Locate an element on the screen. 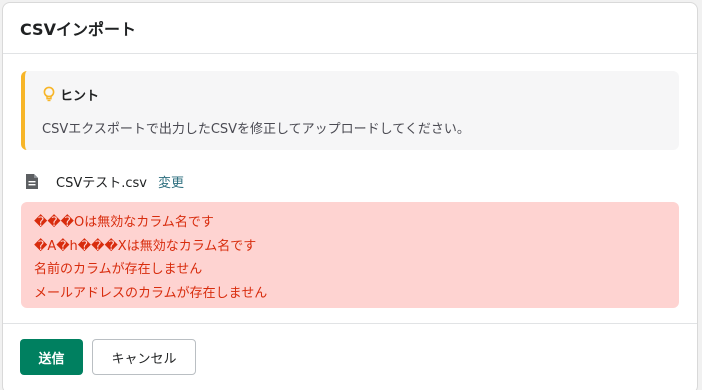 Image resolution: width=702 pixels, height=390 pixels. modal-header: CSVインポート is located at coordinates (350, 28).